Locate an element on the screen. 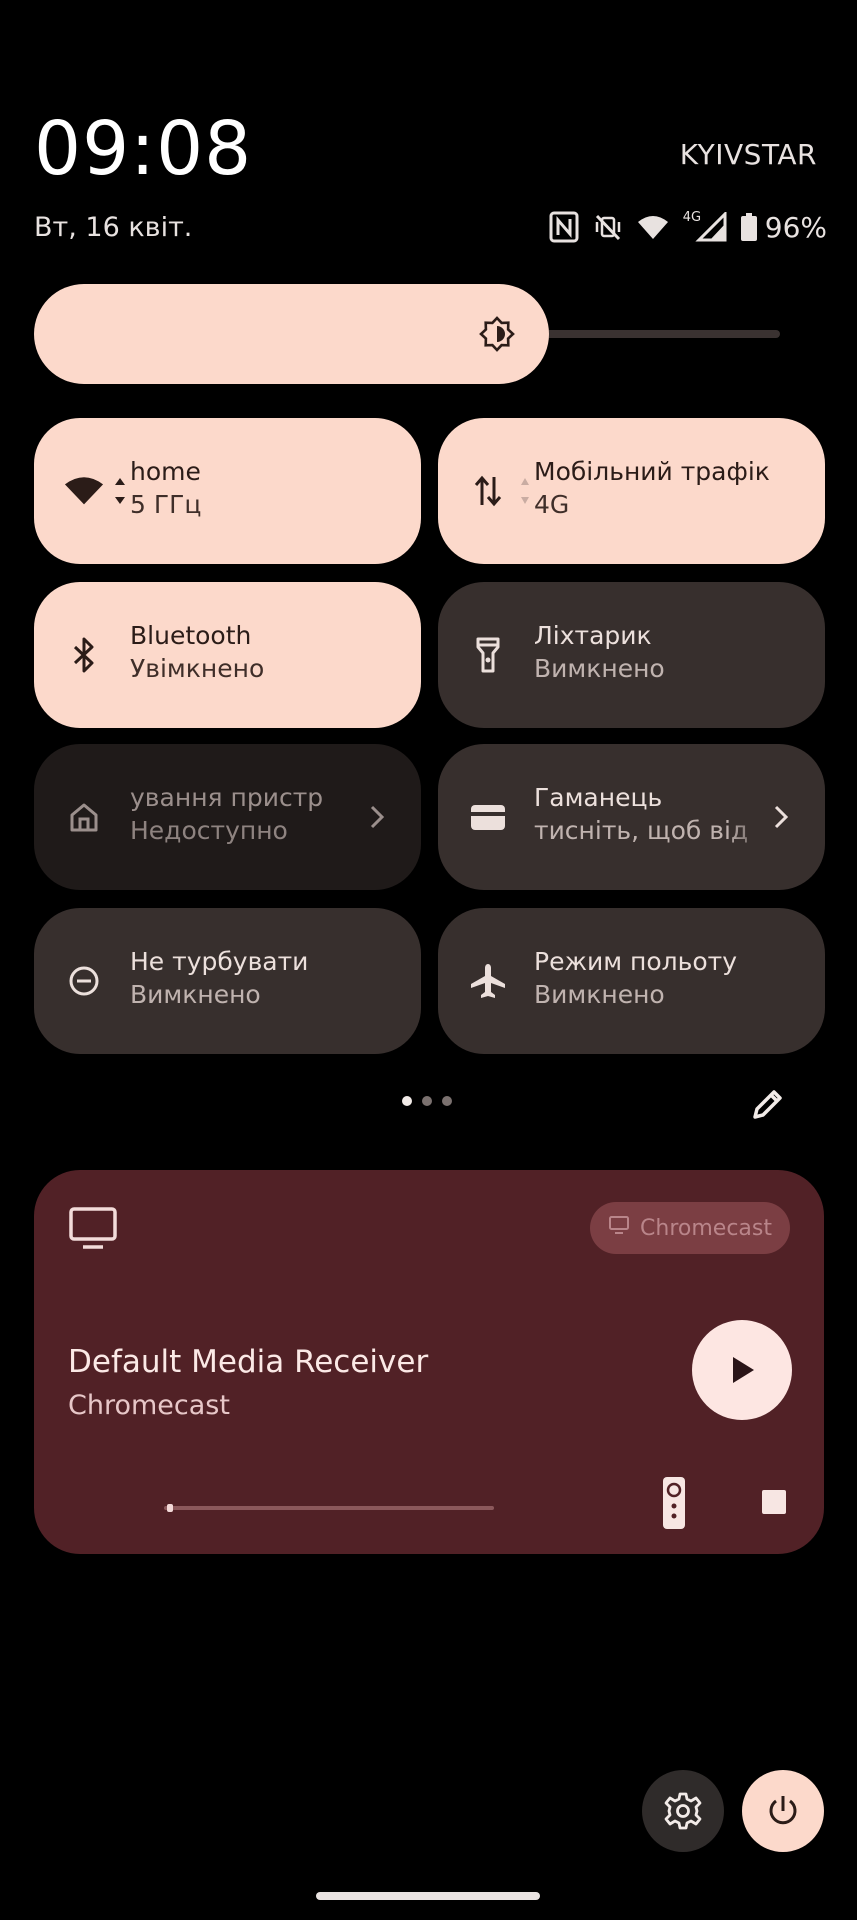 This screenshot has width=857, height=1920. power-icon is located at coordinates (783, 1810).